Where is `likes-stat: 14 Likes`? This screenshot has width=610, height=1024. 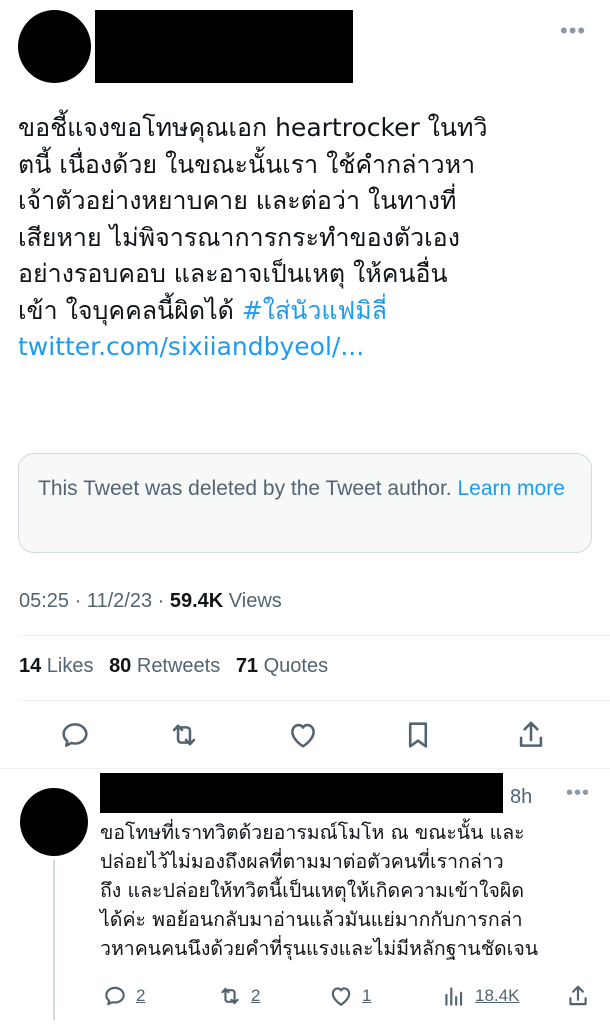
likes-stat: 14 Likes is located at coordinates (56, 666).